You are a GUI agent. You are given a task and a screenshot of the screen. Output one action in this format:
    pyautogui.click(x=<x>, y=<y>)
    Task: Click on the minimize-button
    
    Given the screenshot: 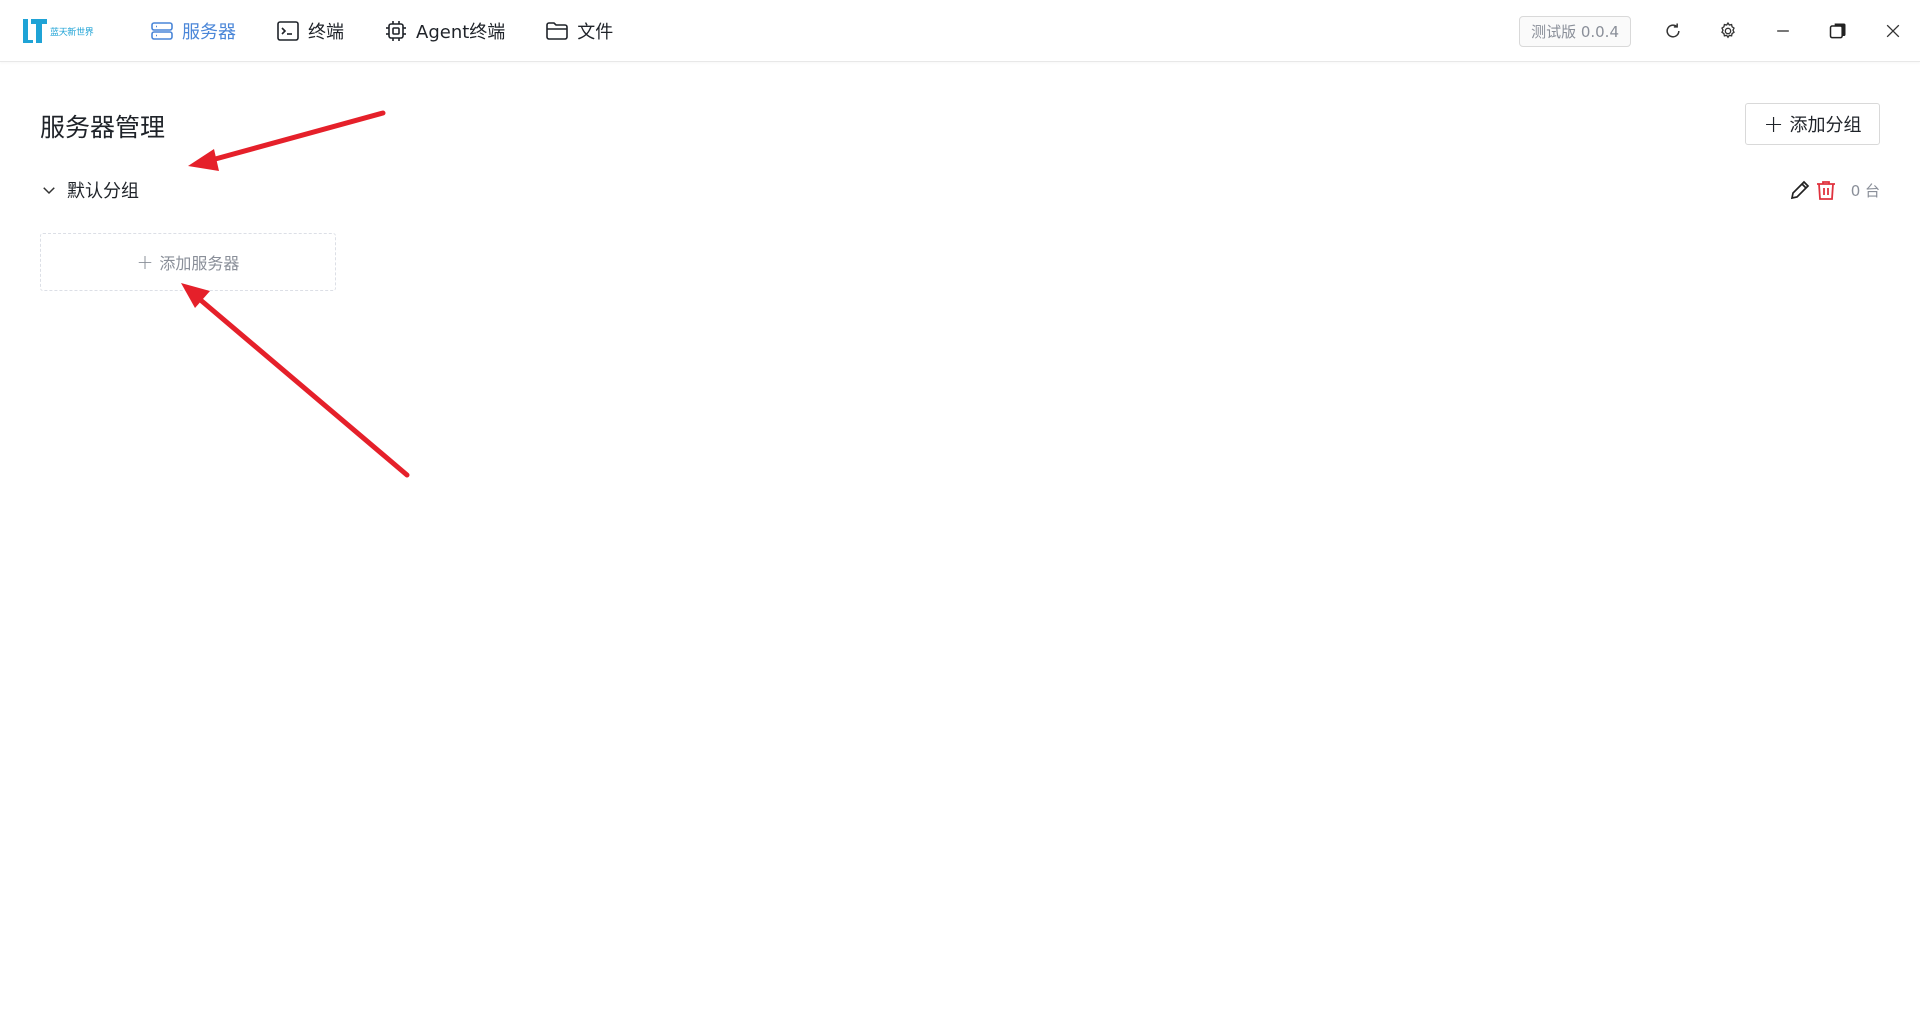 What is the action you would take?
    pyautogui.click(x=1782, y=31)
    